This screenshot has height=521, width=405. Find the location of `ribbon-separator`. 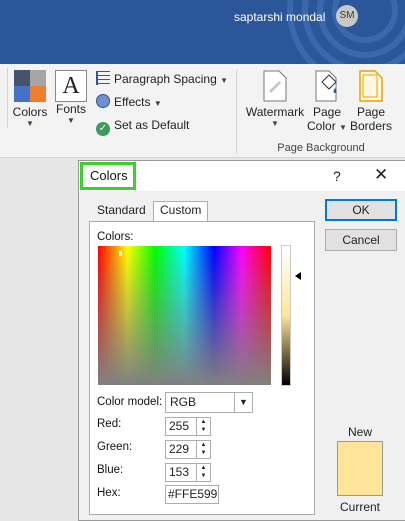

ribbon-separator is located at coordinates (236, 112).